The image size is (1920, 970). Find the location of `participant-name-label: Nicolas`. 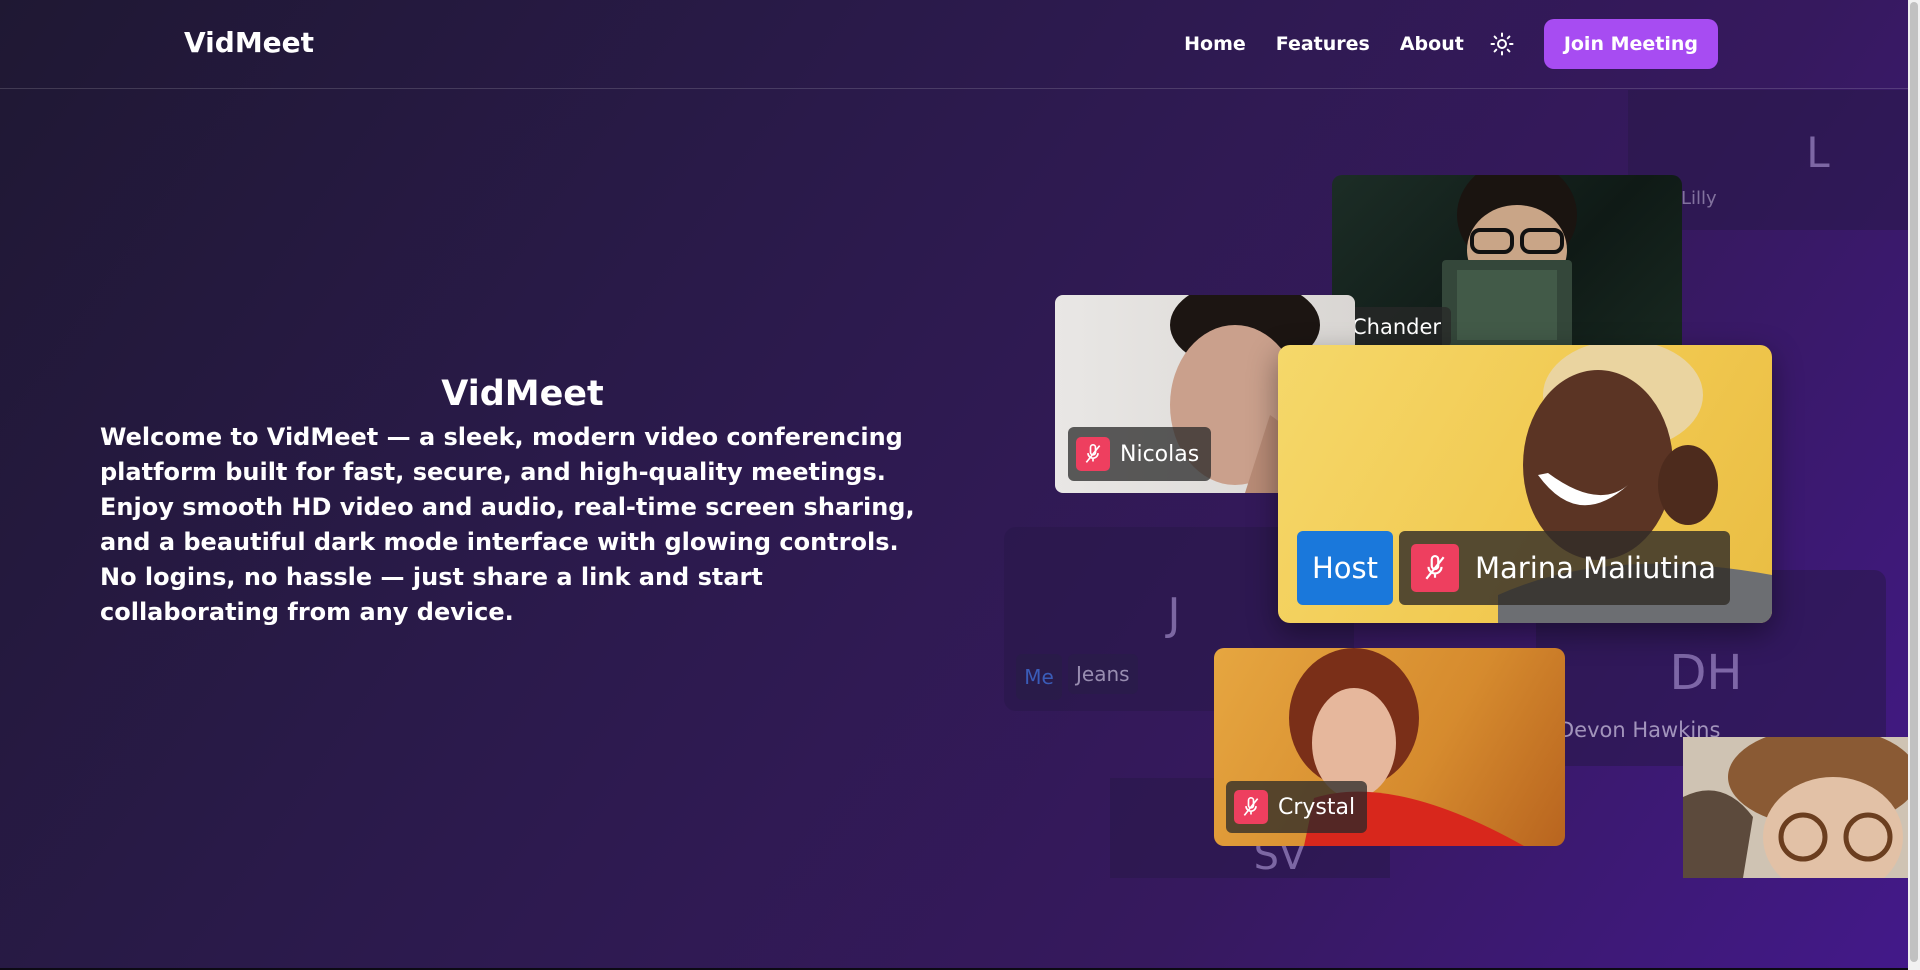

participant-name-label: Nicolas is located at coordinates (1140, 454).